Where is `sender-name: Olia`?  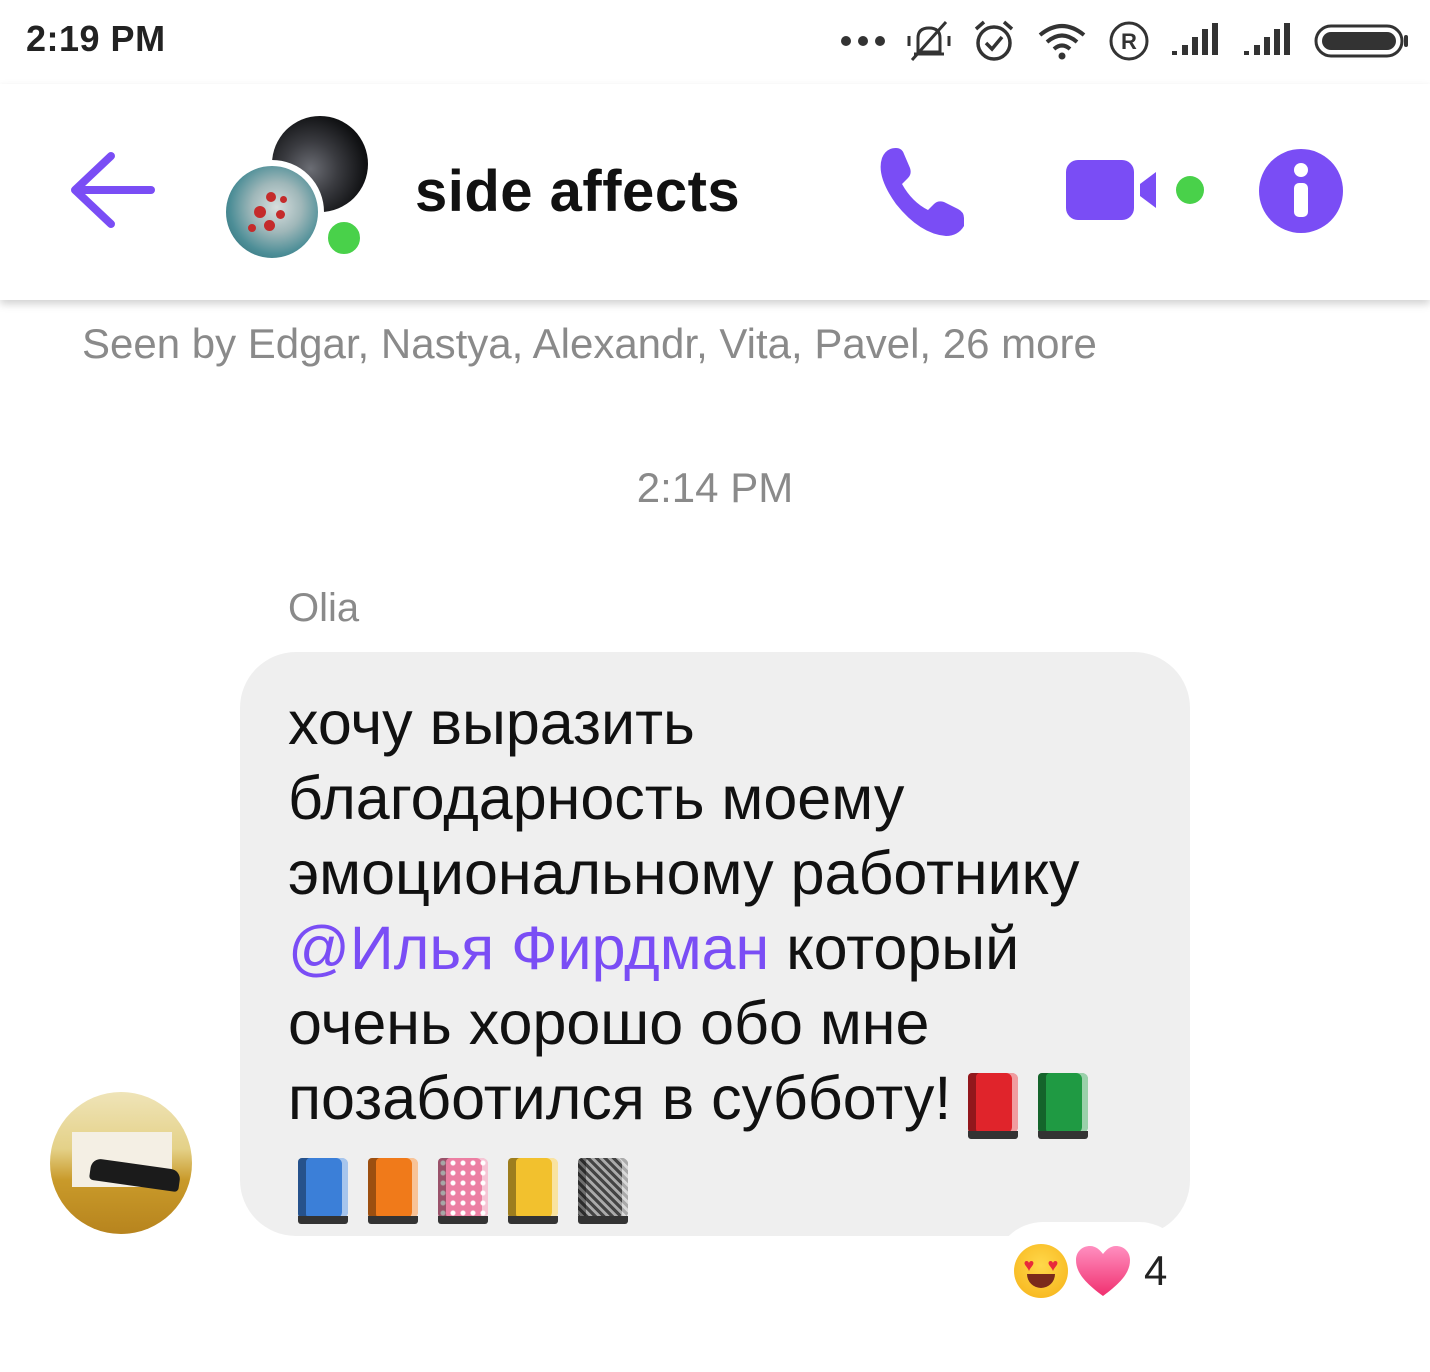 sender-name: Olia is located at coordinates (324, 608).